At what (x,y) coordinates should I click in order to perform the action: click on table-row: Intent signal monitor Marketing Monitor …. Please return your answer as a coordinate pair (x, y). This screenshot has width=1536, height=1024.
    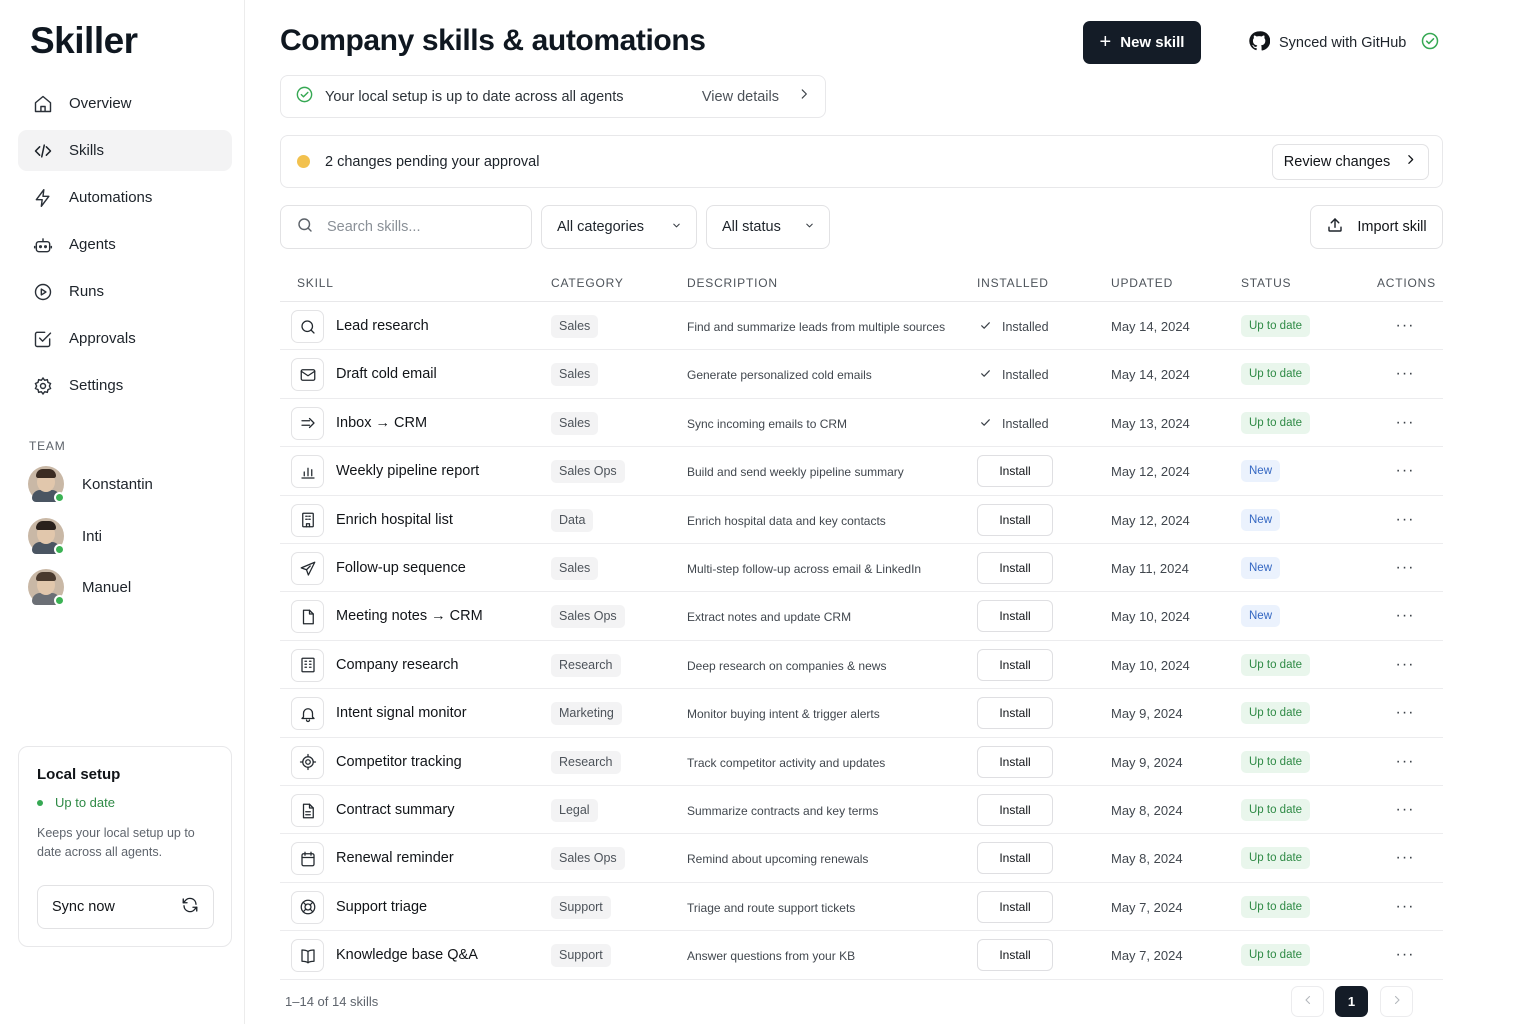
    Looking at the image, I should click on (861, 713).